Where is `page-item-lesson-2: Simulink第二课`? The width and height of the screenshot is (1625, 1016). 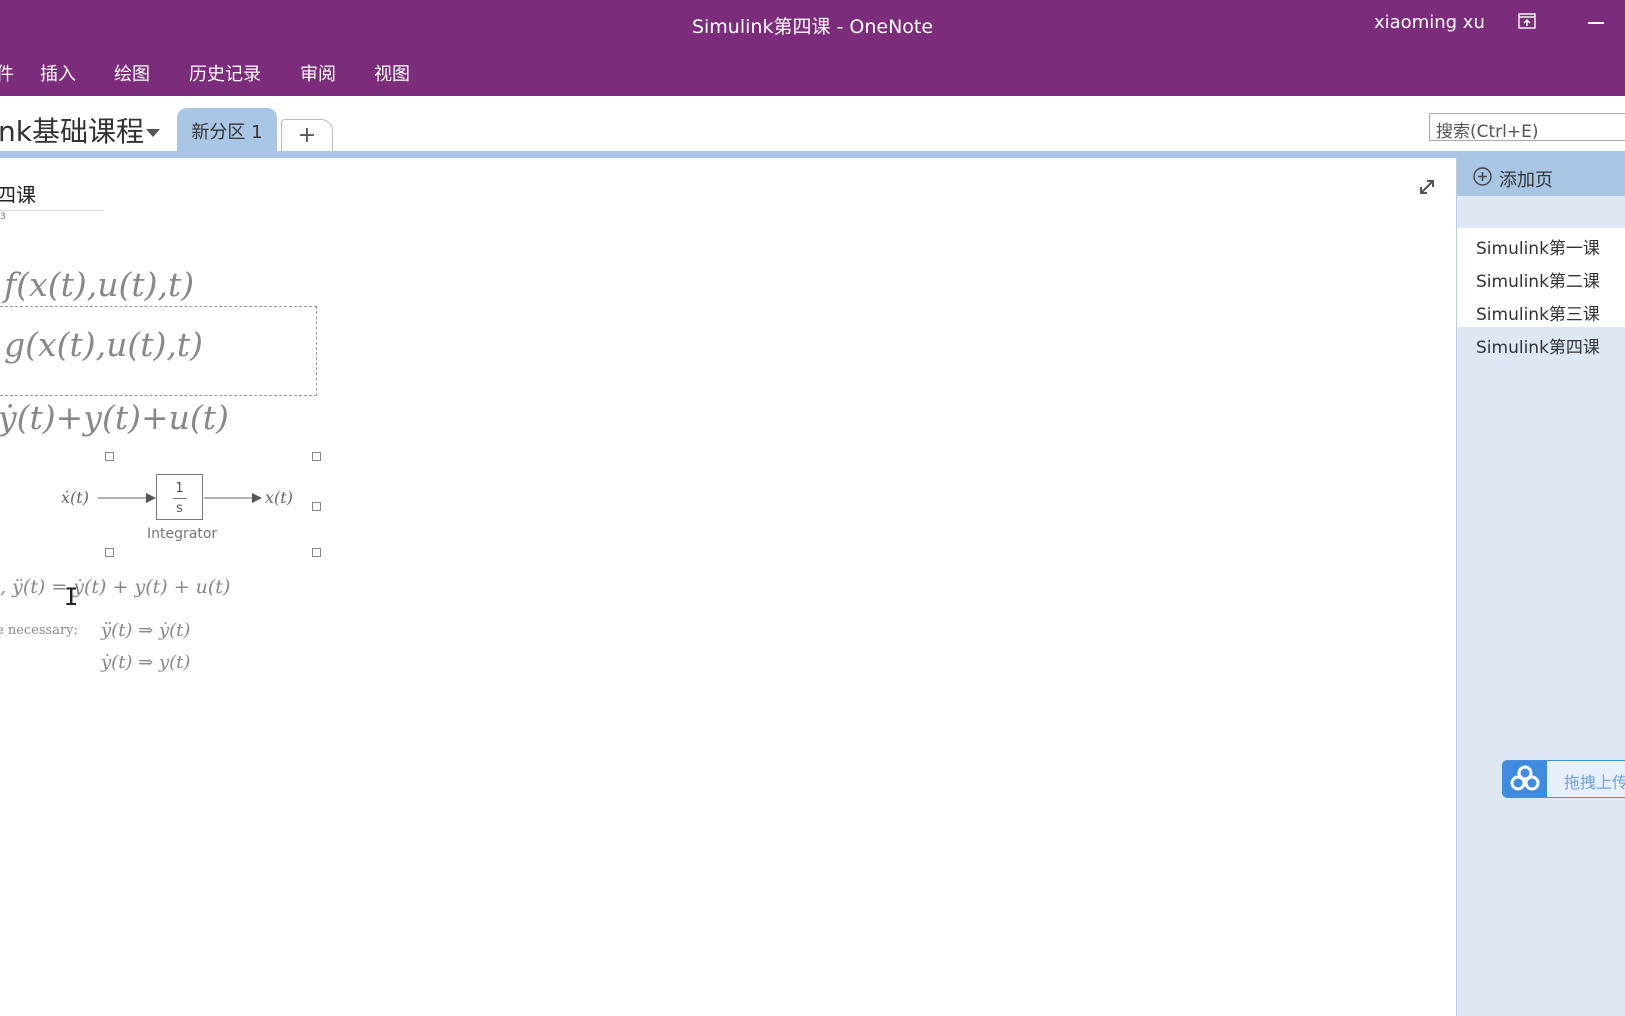 page-item-lesson-2: Simulink第二课 is located at coordinates (1541, 277).